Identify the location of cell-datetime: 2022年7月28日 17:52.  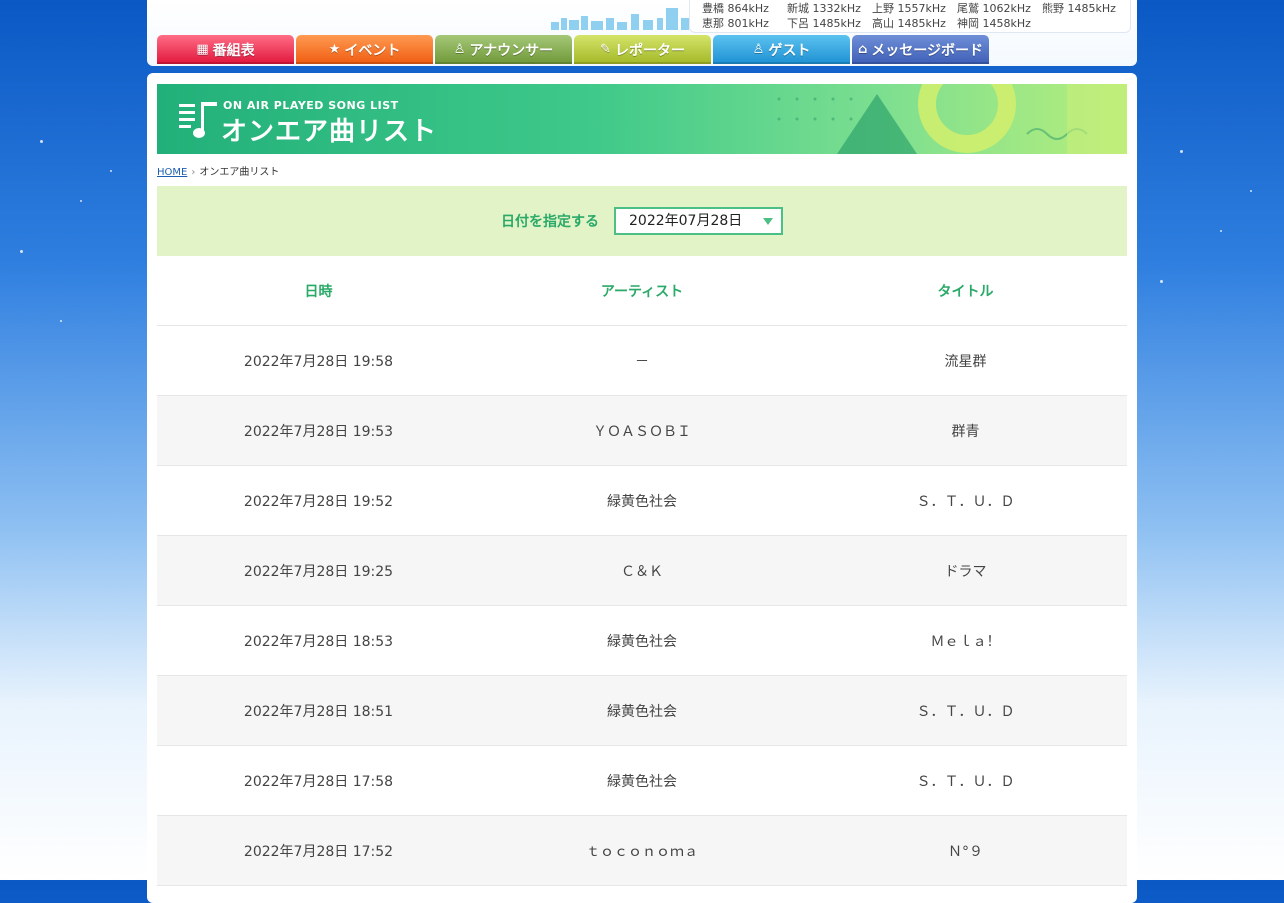
(318, 851).